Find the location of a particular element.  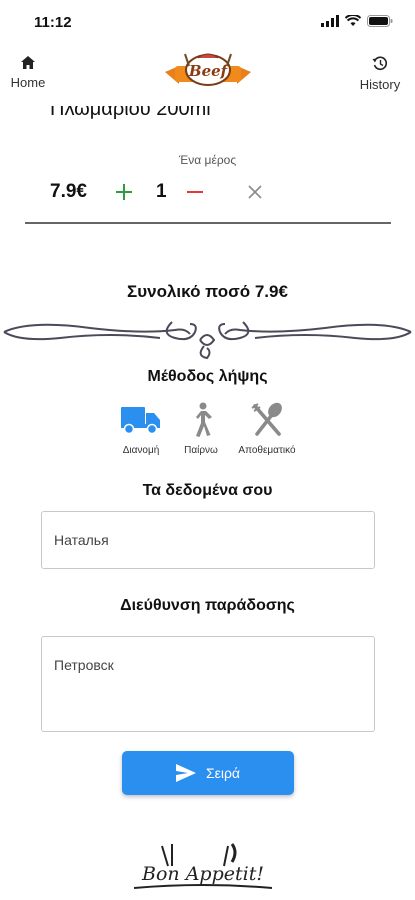

home-nav-button: Home is located at coordinates (28, 73).